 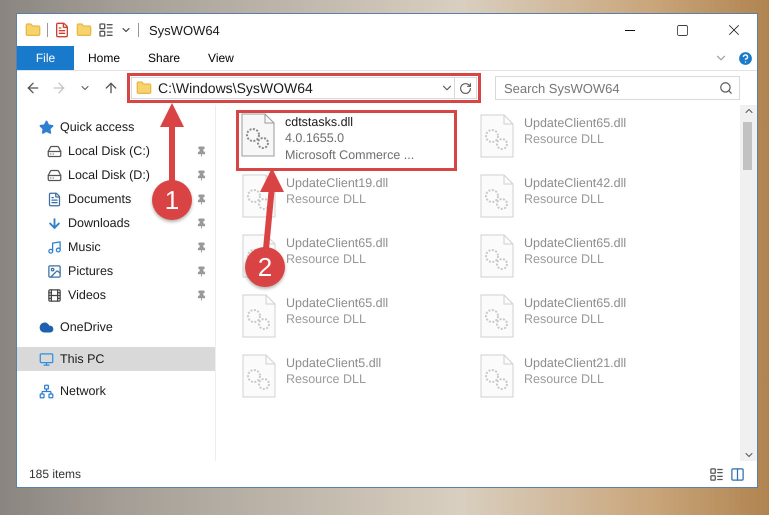 What do you see at coordinates (46, 327) in the screenshot?
I see `cloud-icon` at bounding box center [46, 327].